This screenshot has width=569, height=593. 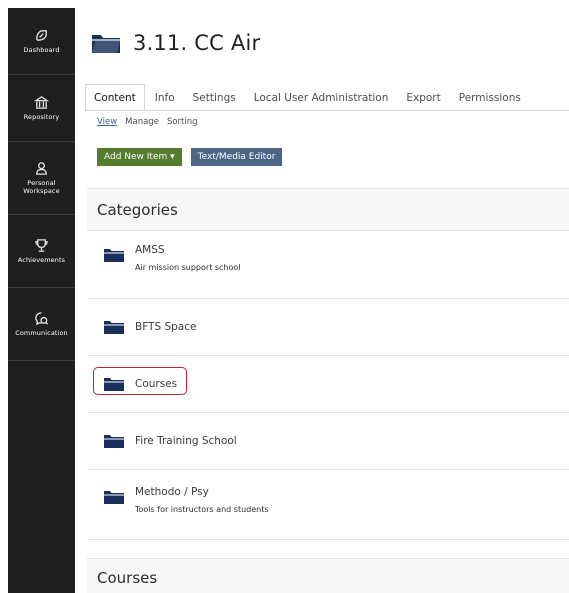 I want to click on highlight-box, so click(x=140, y=381).